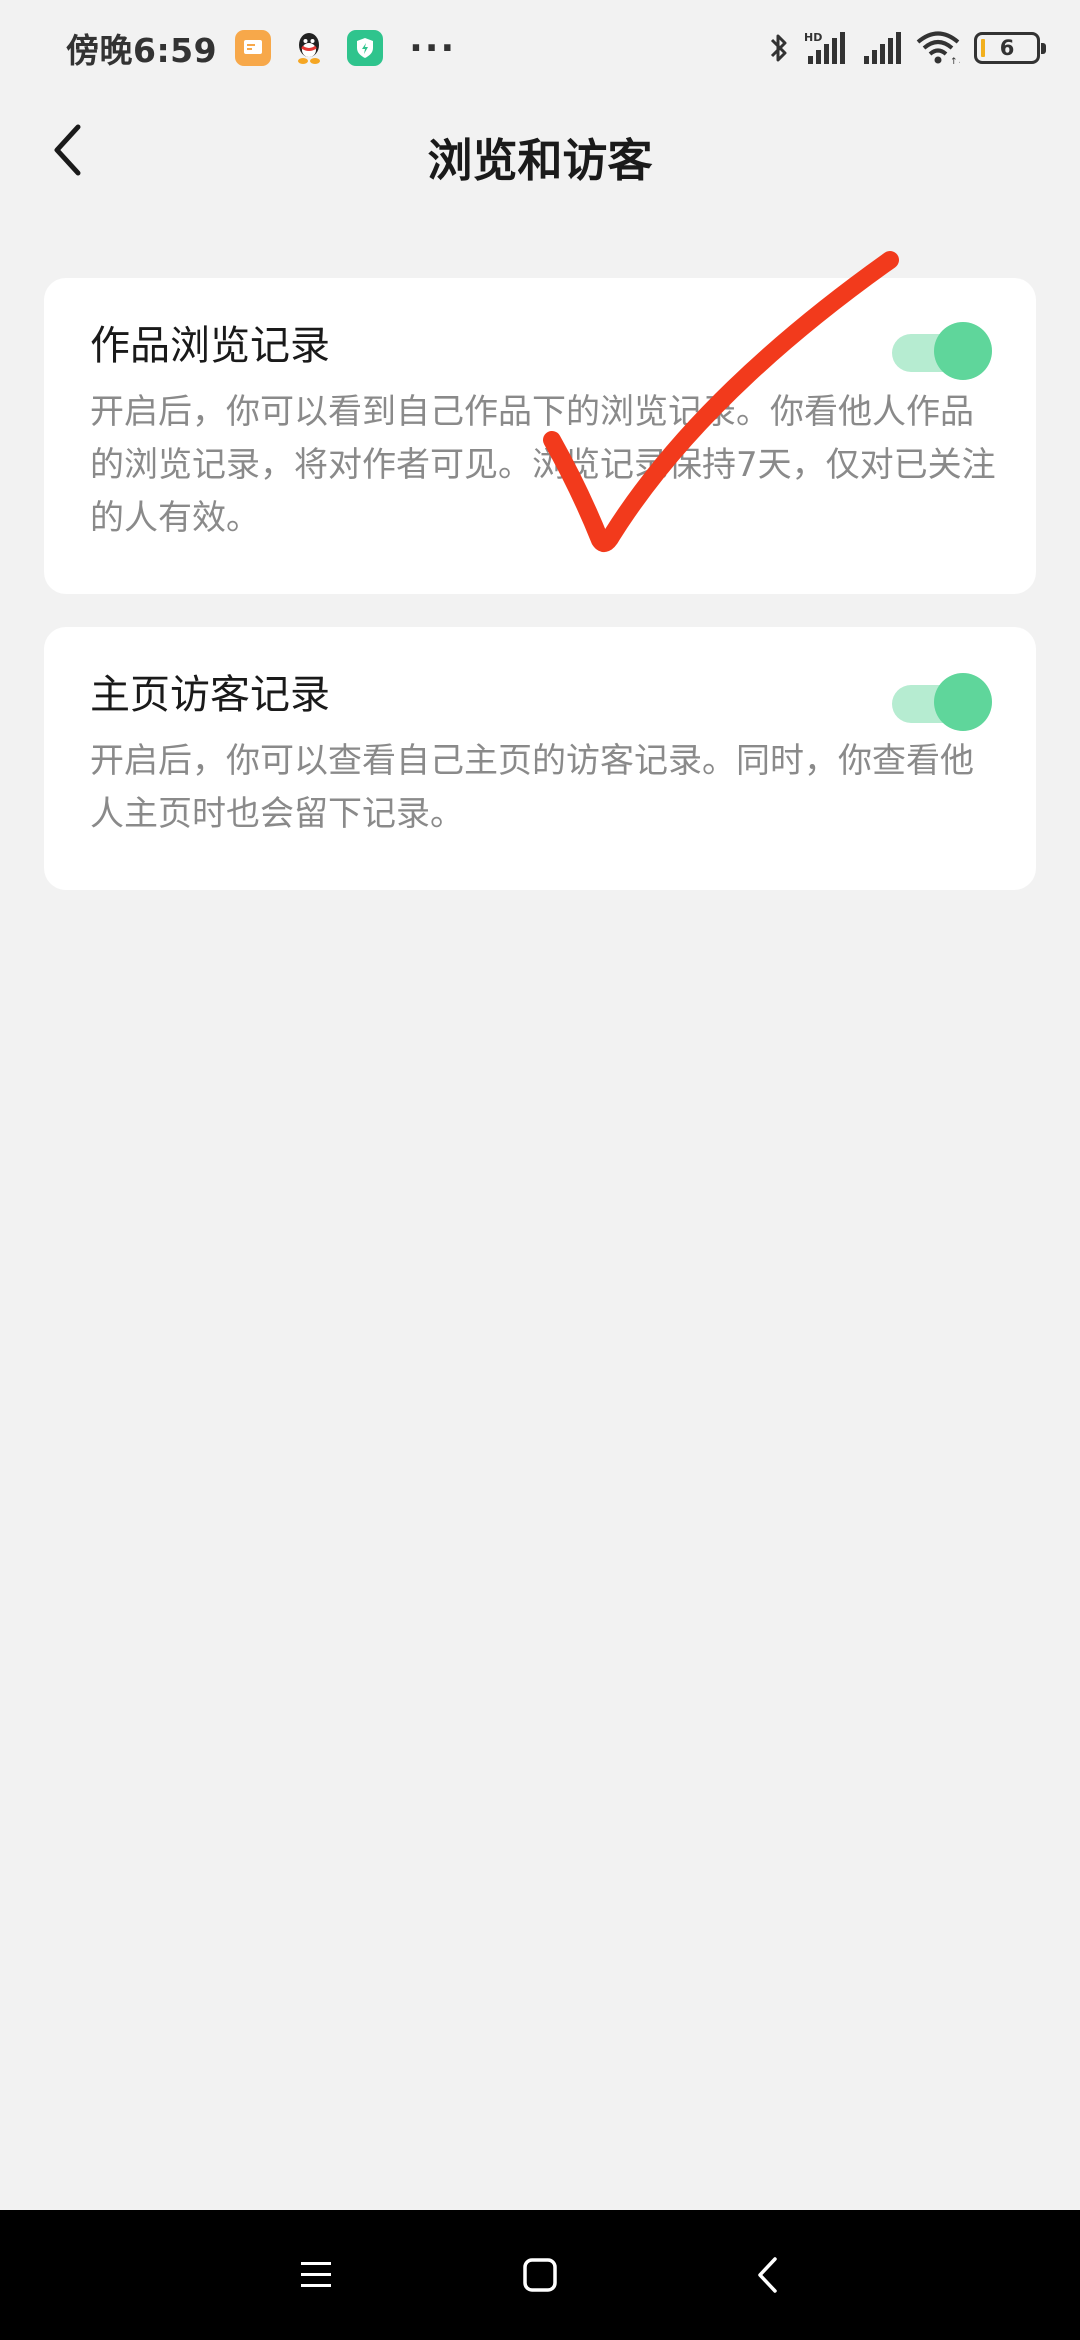  What do you see at coordinates (983, 48) in the screenshot?
I see `battery-level-fill` at bounding box center [983, 48].